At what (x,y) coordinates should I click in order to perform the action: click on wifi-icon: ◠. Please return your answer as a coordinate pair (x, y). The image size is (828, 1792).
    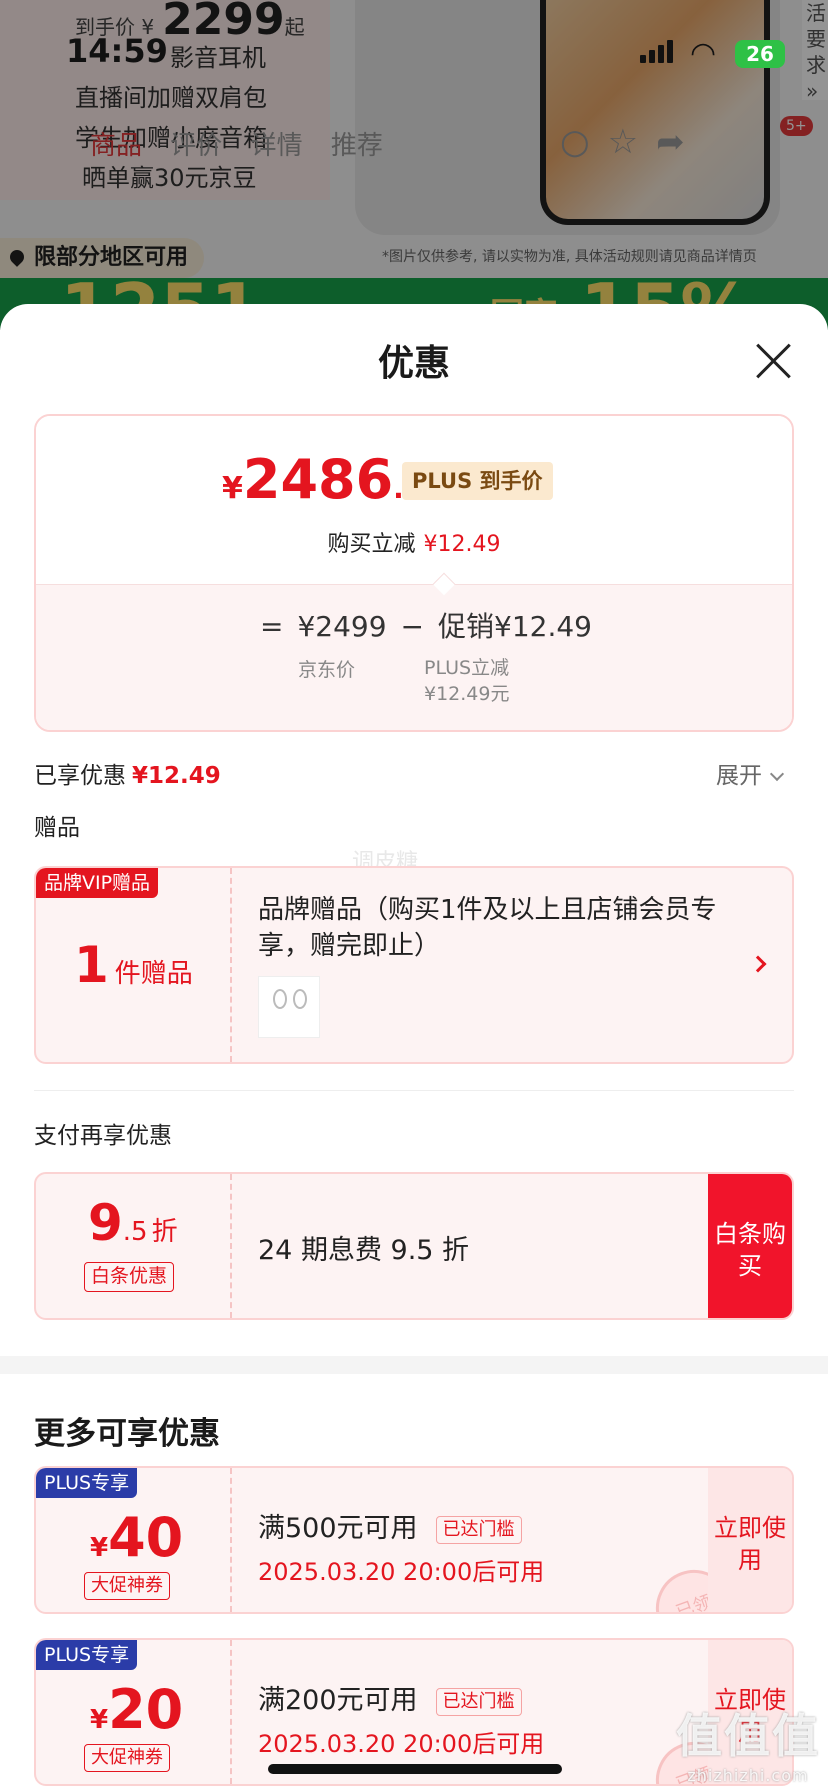
    Looking at the image, I should click on (703, 53).